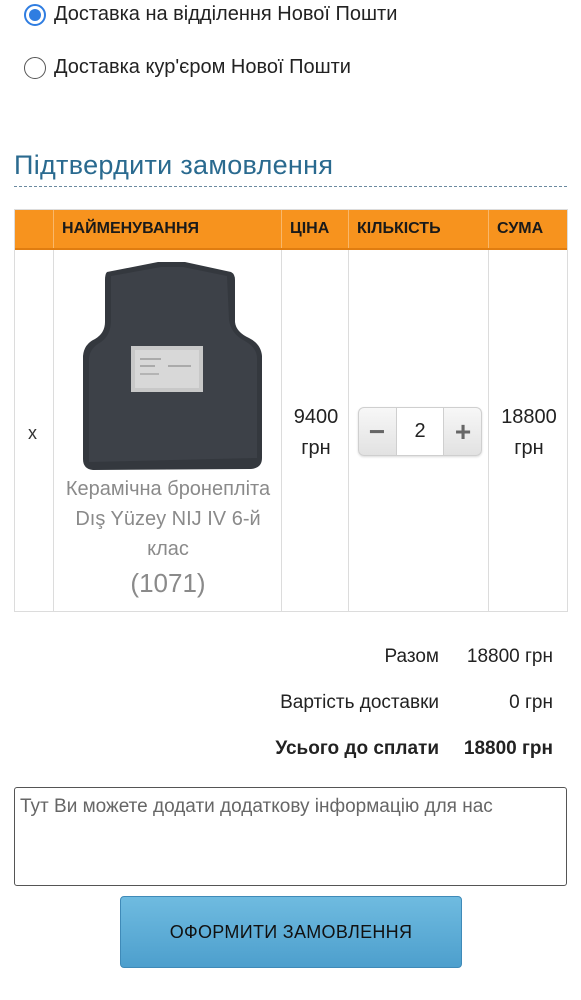  What do you see at coordinates (359, 702) in the screenshot?
I see `delivery-cost-label: Вартість доставки` at bounding box center [359, 702].